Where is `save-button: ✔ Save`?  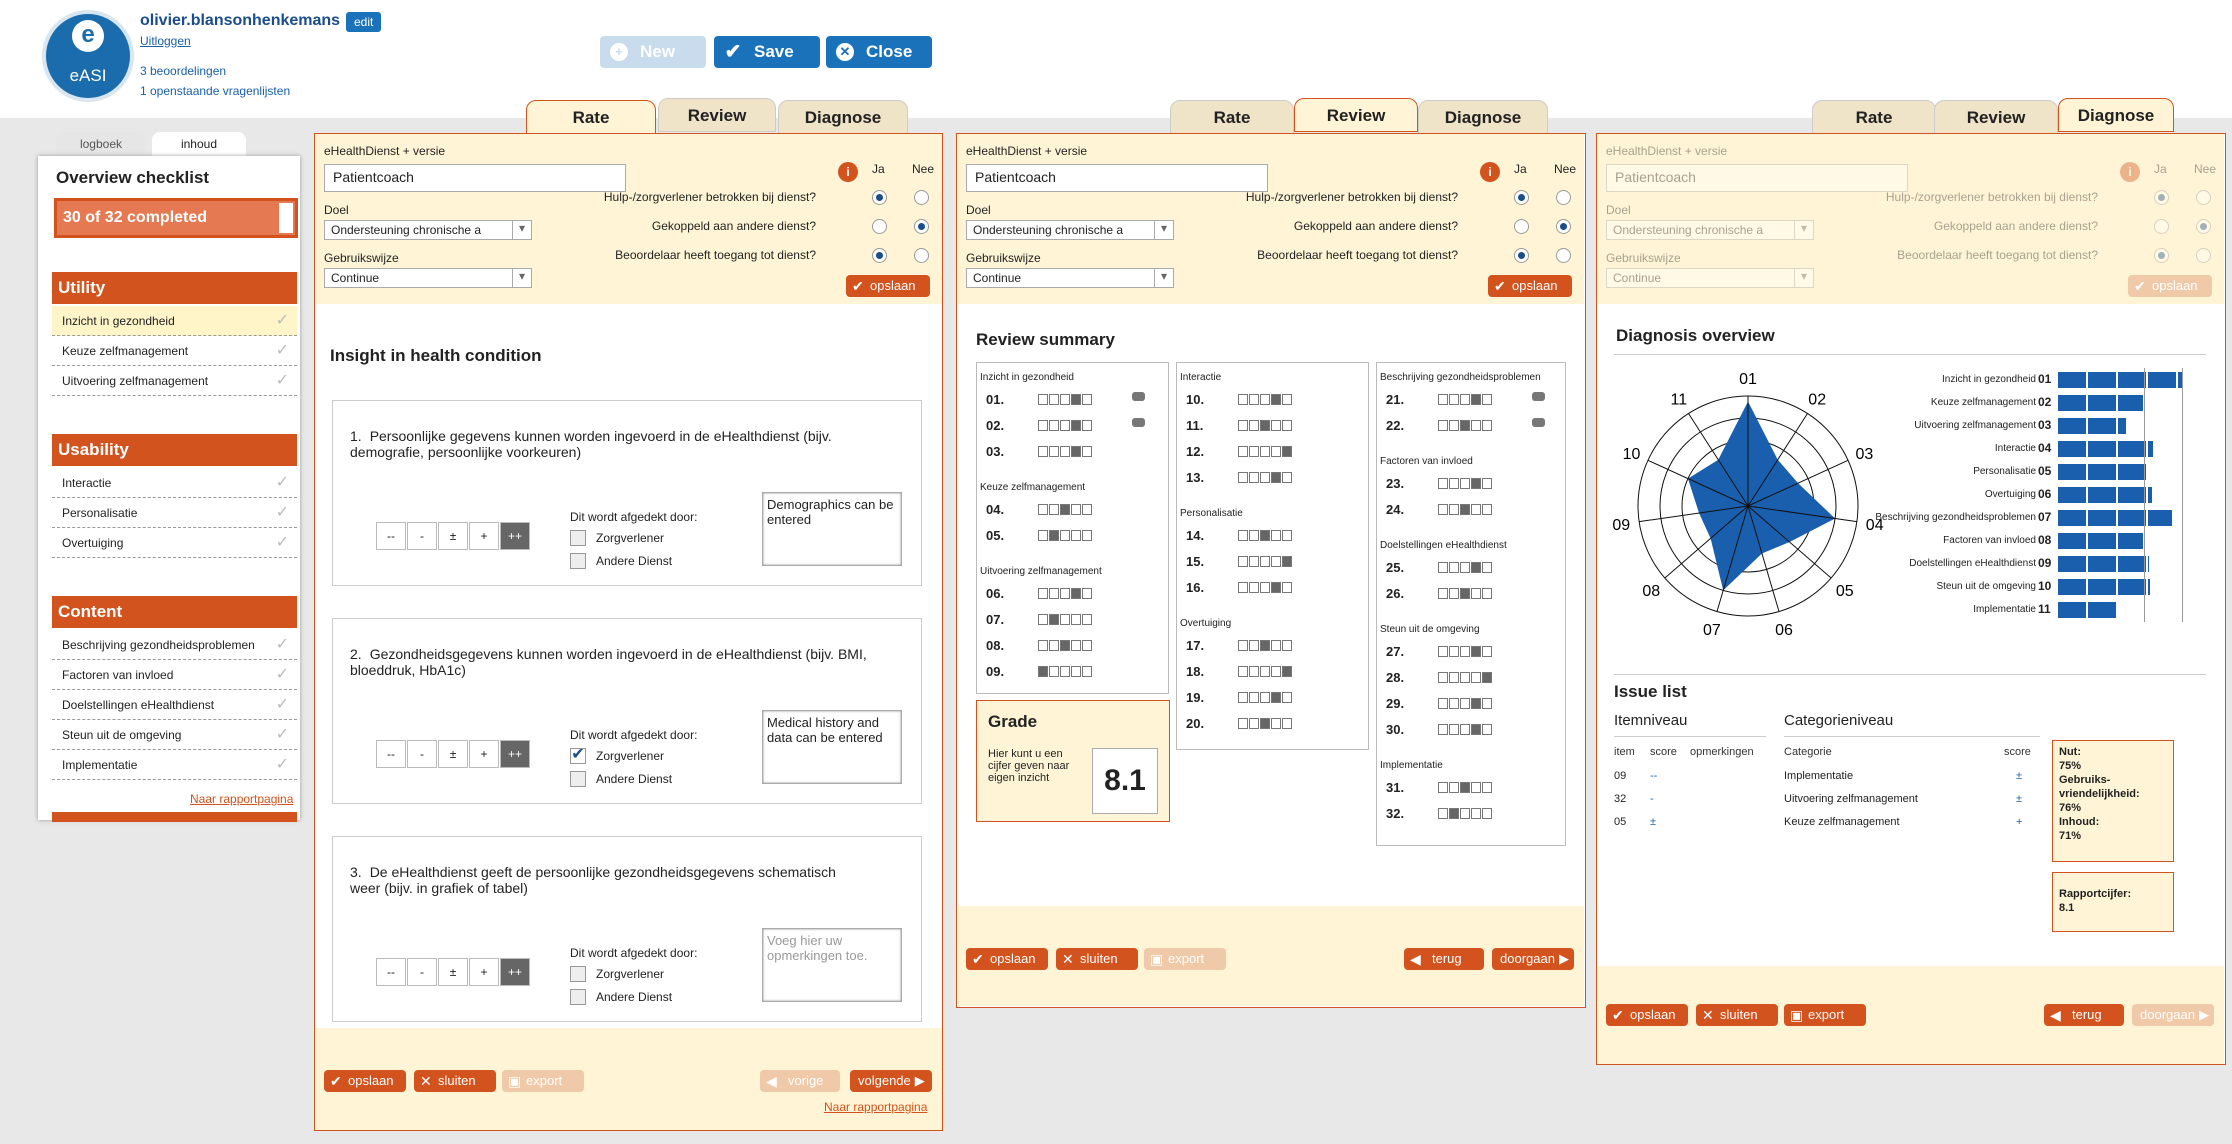
save-button: ✔ Save is located at coordinates (767, 52).